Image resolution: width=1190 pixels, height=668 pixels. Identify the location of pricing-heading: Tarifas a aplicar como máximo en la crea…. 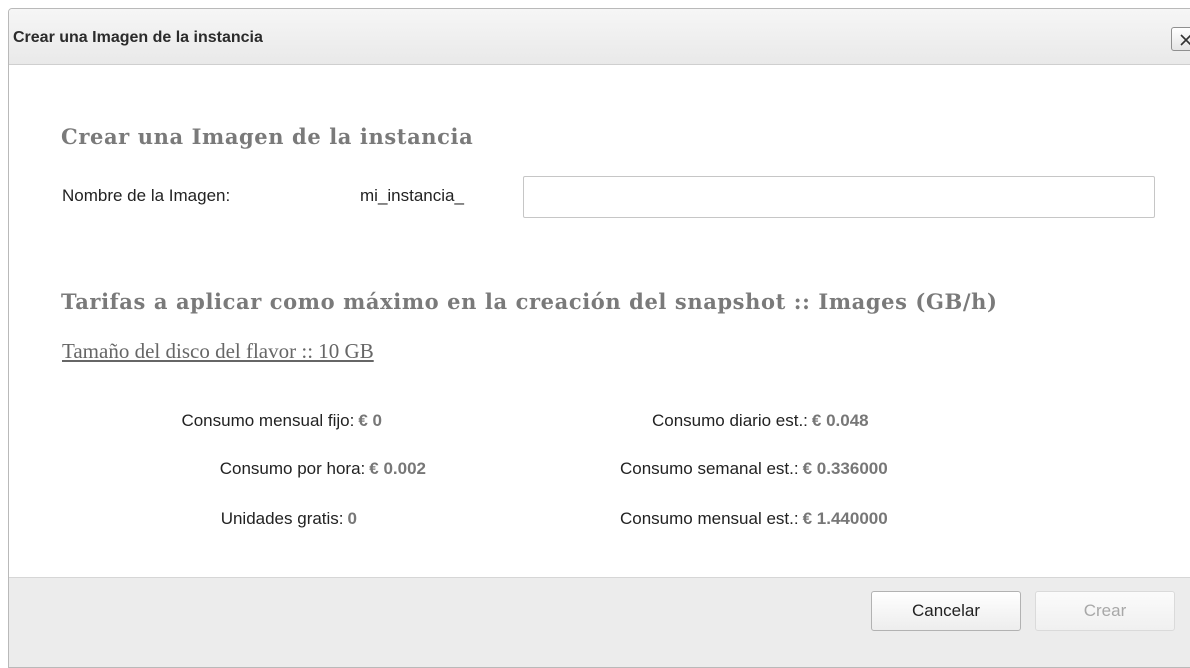
(529, 301).